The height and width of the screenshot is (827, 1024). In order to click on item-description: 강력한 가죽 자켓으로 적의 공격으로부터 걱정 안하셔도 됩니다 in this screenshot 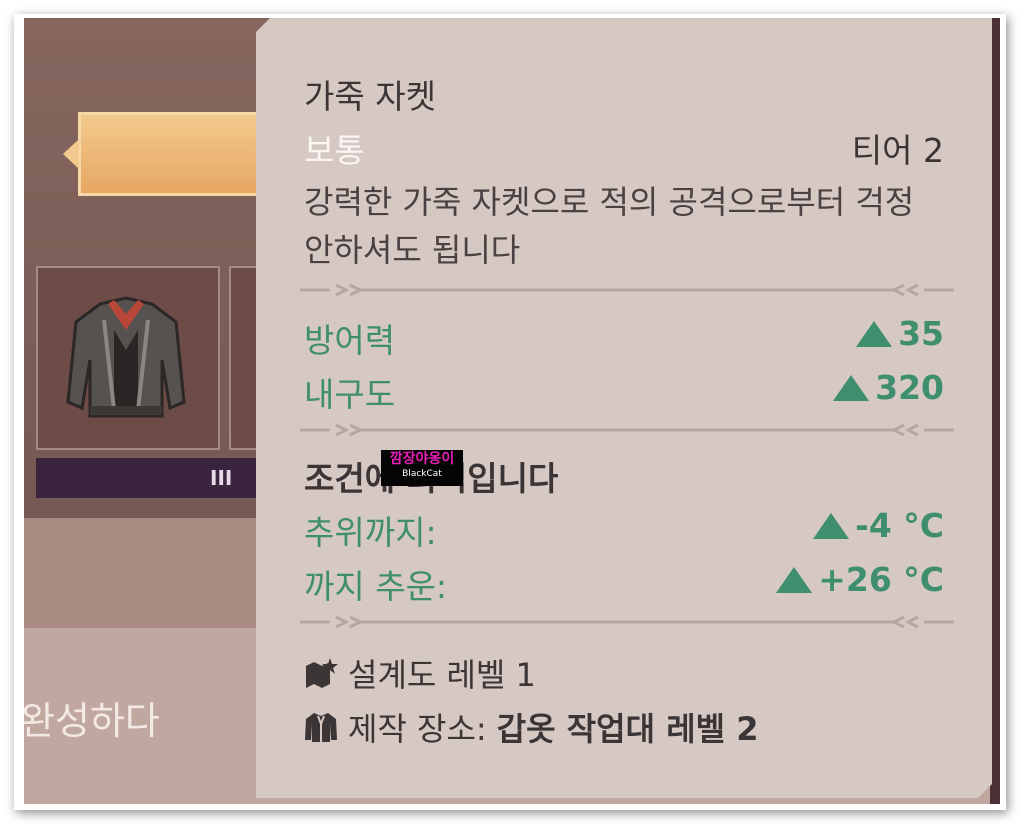, I will do `click(609, 226)`.